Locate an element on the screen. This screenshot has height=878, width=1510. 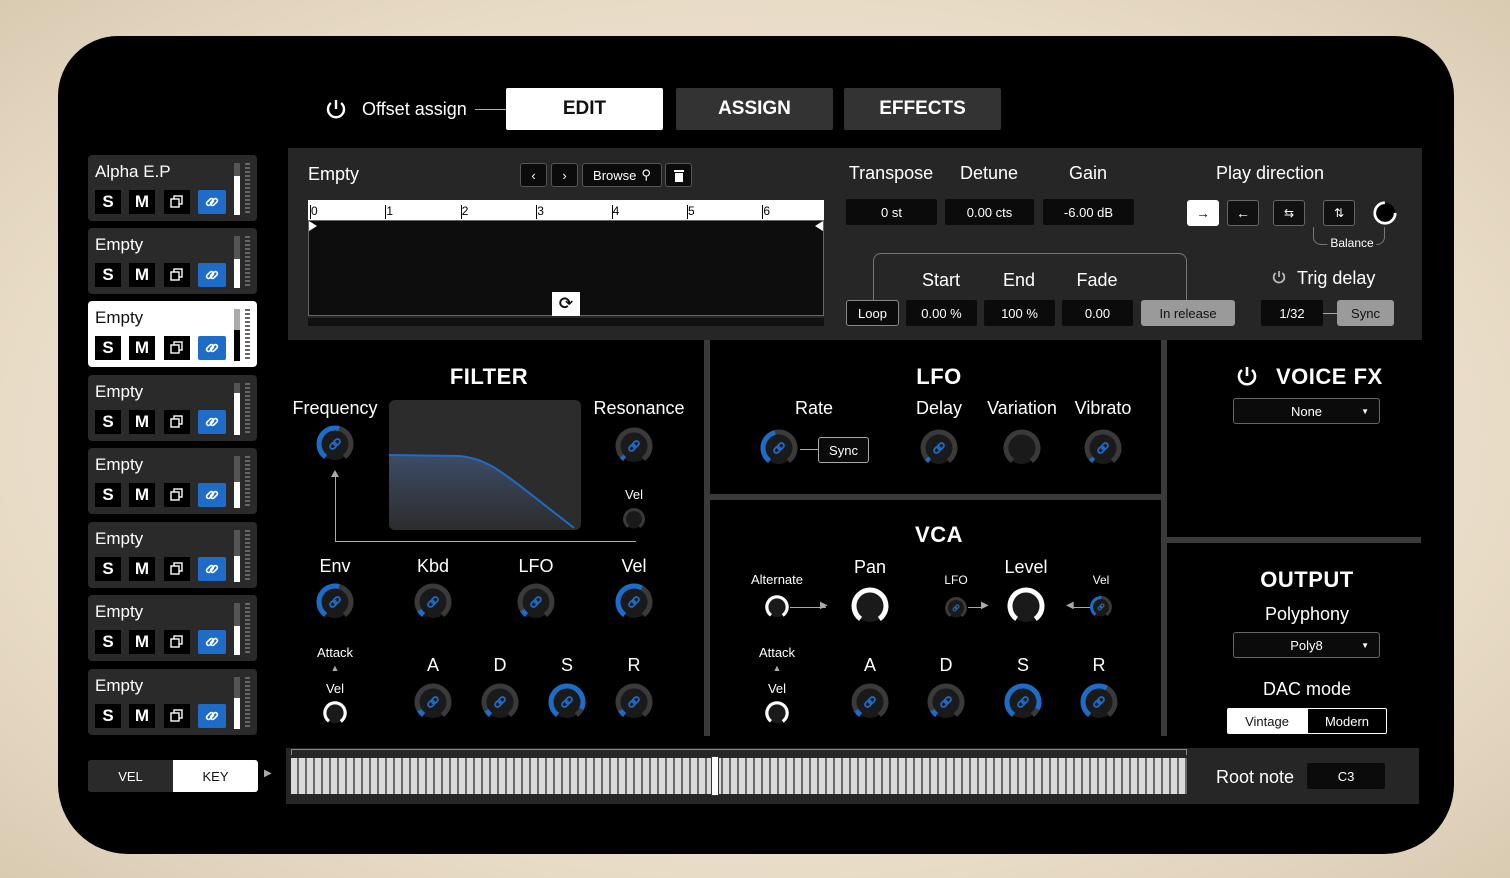
loop-start-marker is located at coordinates (313, 226).